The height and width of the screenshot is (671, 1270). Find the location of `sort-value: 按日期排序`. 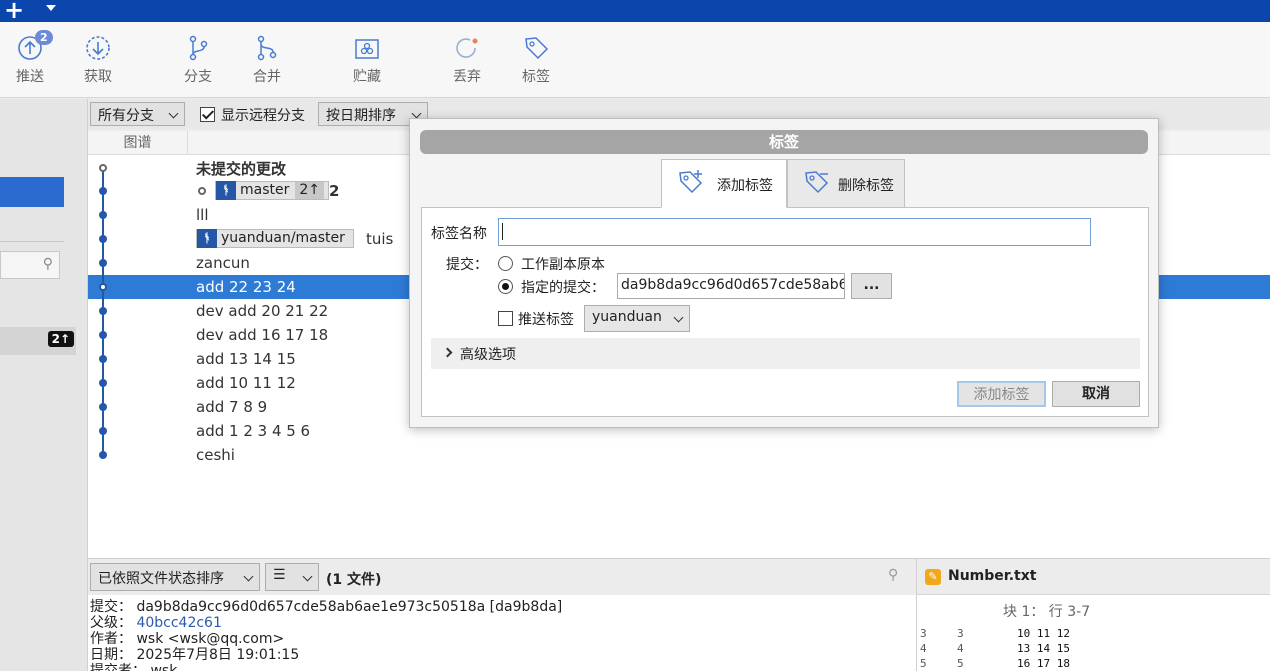

sort-value: 按日期排序 is located at coordinates (361, 116).